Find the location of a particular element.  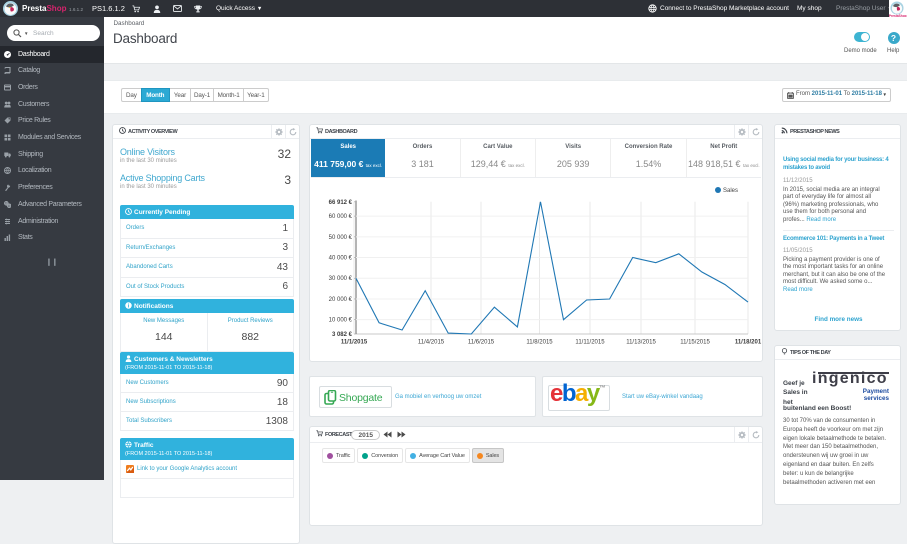

svg-text: 11/15/2015 is located at coordinates (695, 343).